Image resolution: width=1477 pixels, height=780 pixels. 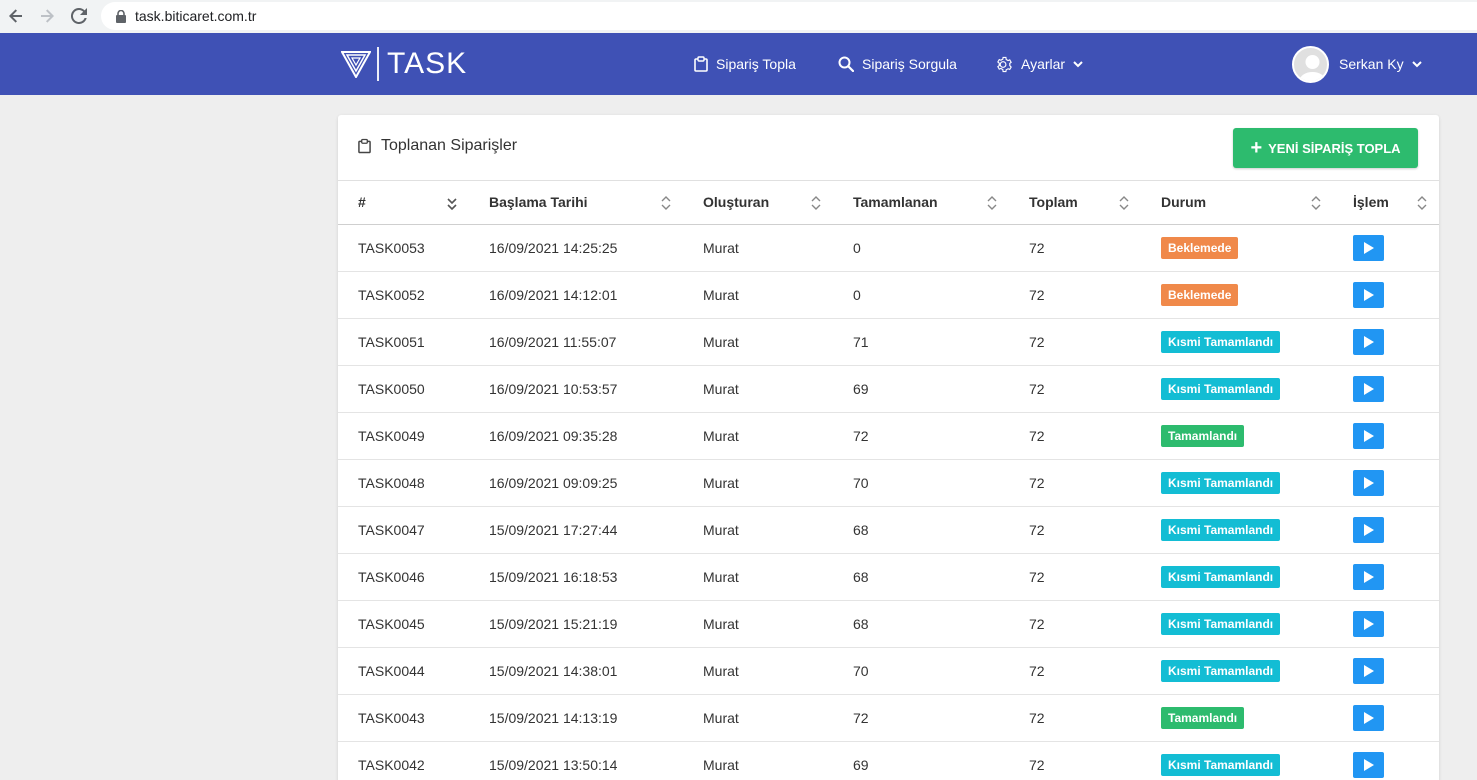 What do you see at coordinates (576, 436) in the screenshot?
I see `cell-date: 16/09/2021 09:35:28` at bounding box center [576, 436].